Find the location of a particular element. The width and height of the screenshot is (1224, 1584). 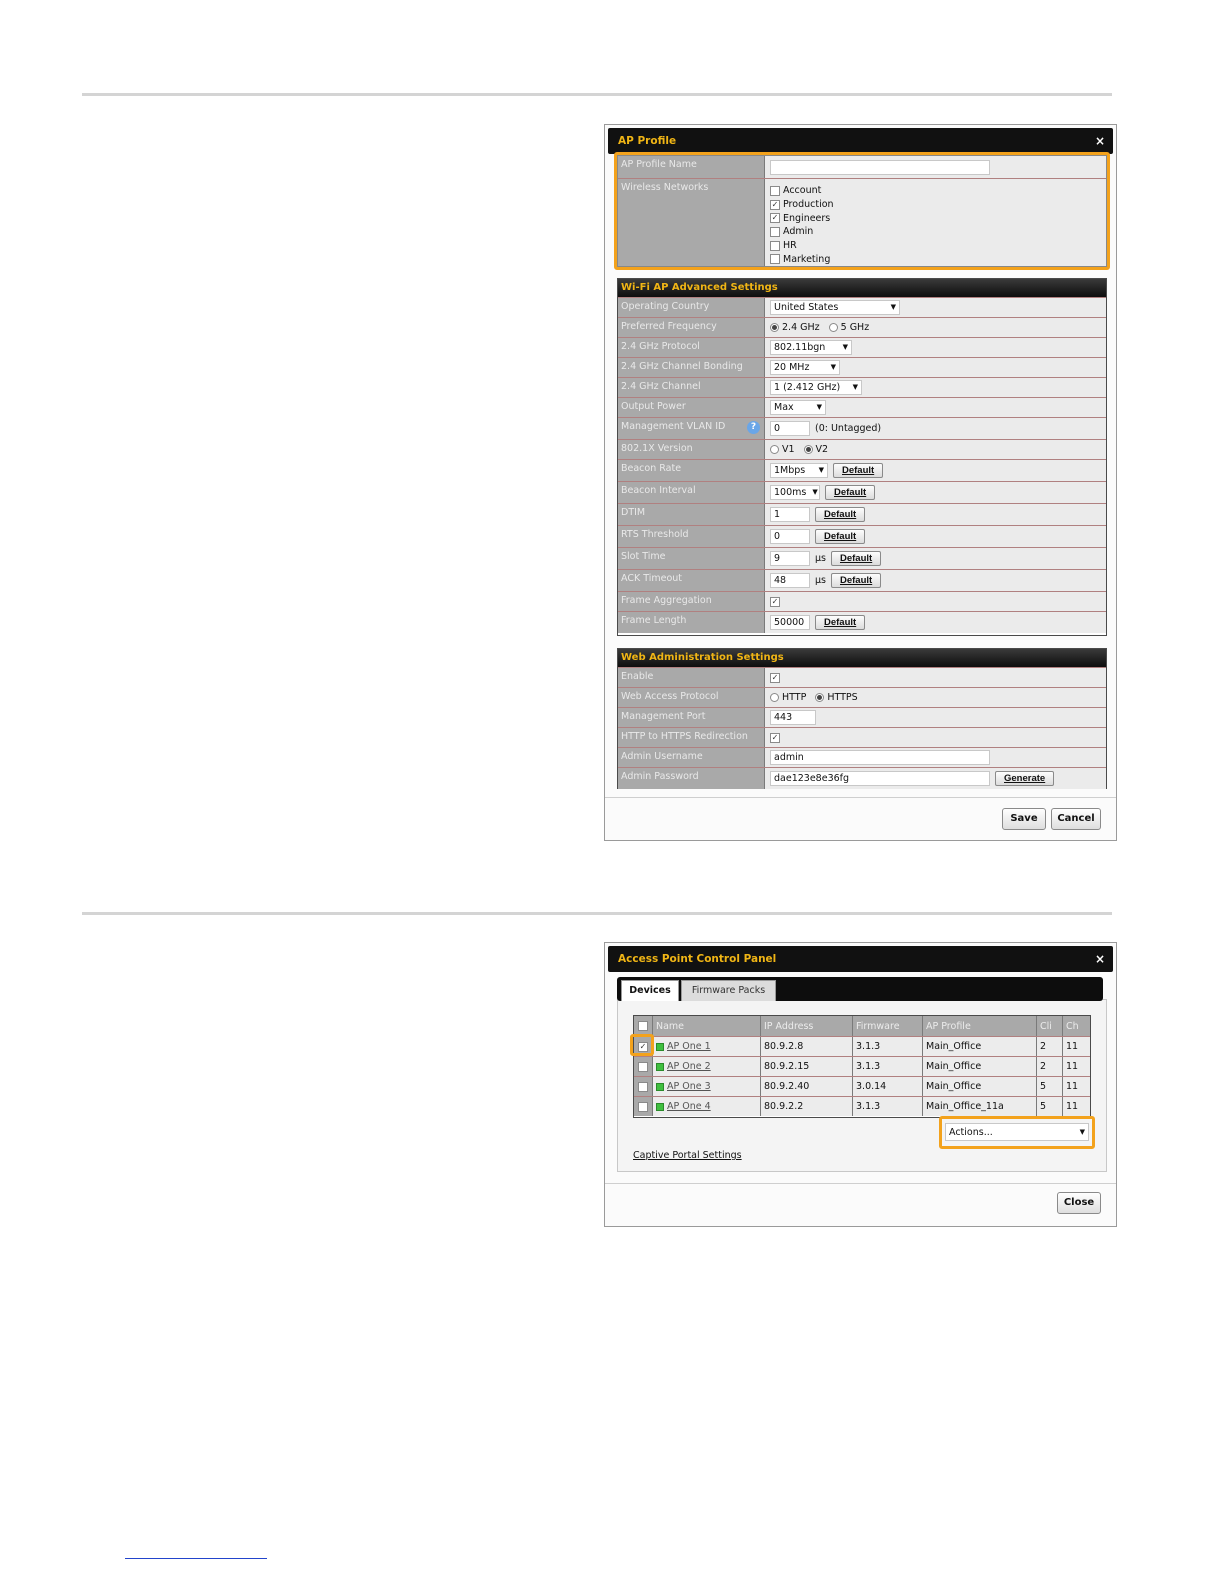

https-redirect-label: HTTP to HTTPS Redirection is located at coordinates (691, 737).